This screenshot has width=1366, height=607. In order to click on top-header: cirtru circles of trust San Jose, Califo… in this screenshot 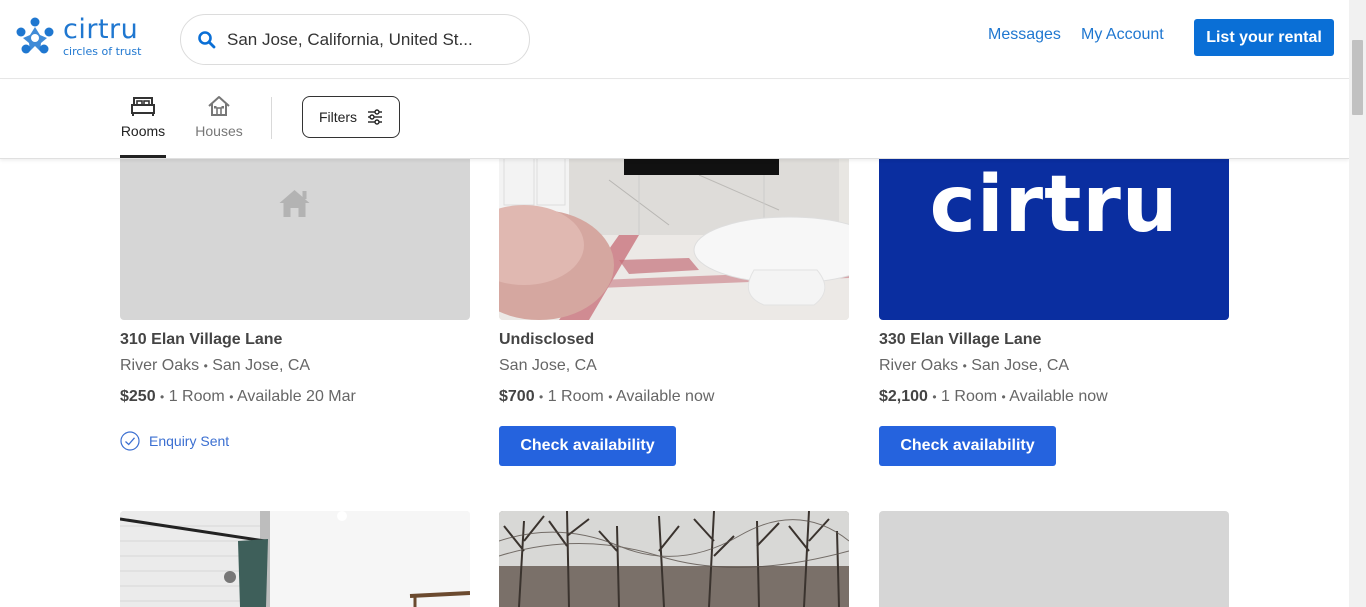, I will do `click(674, 39)`.